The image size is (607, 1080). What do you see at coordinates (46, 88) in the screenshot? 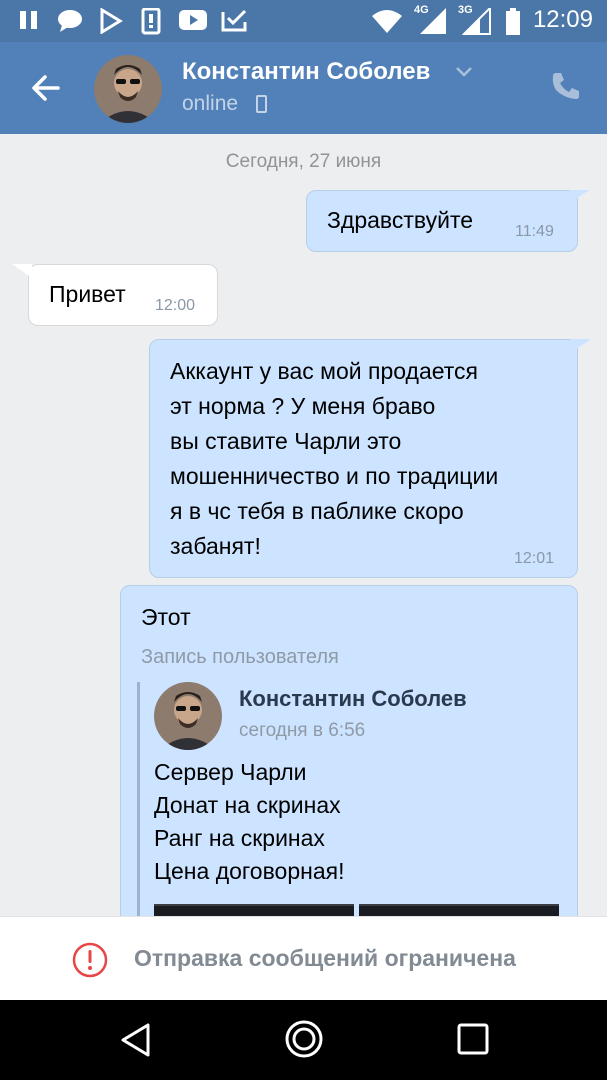
I see `back-arrow-icon` at bounding box center [46, 88].